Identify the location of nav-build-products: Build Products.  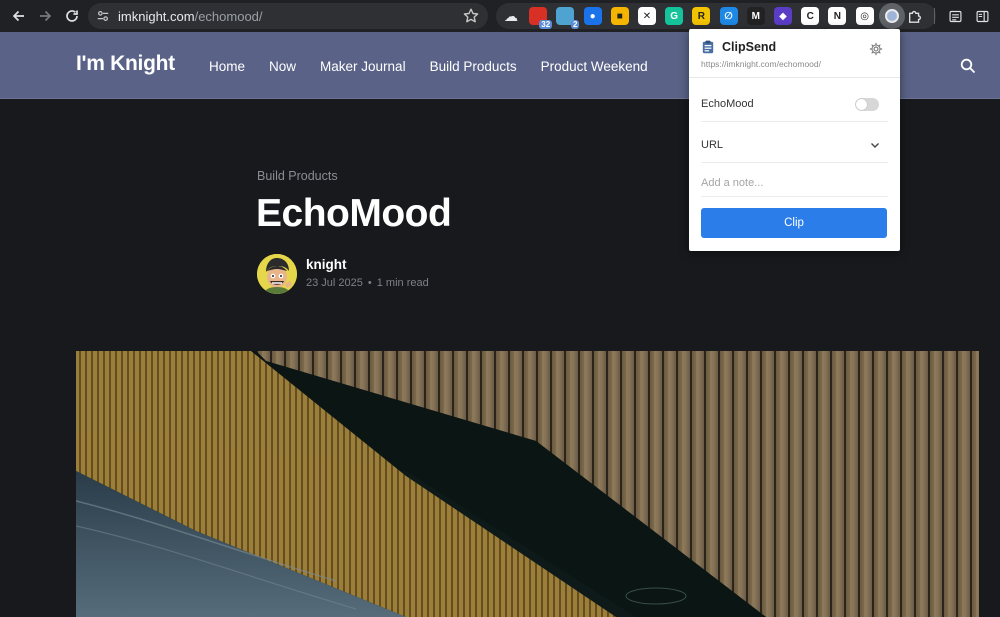
(473, 66).